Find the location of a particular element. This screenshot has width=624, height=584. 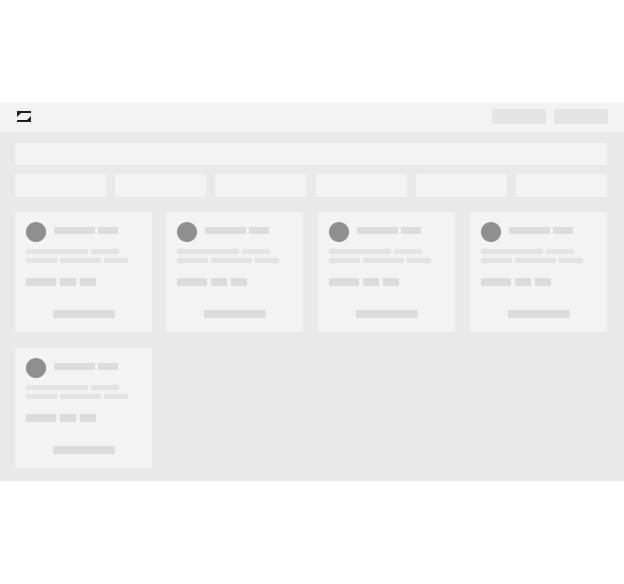

zendesk-logo-icon is located at coordinates (24, 116).